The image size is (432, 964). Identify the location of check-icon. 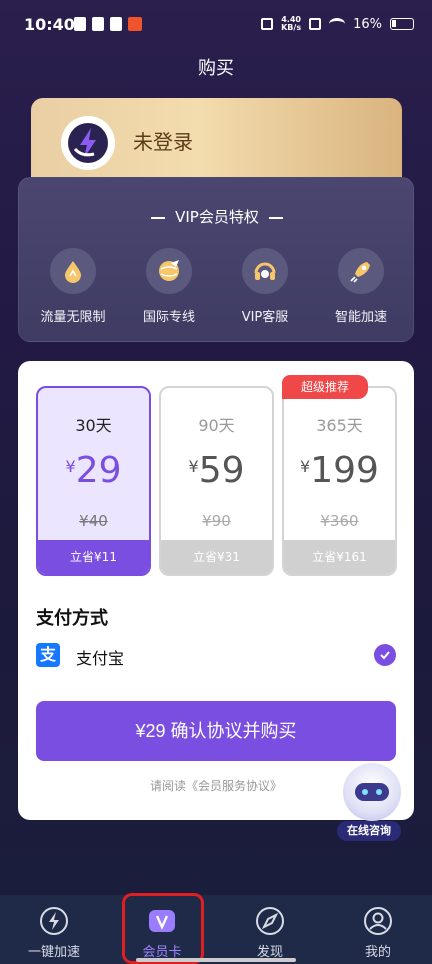
(385, 655).